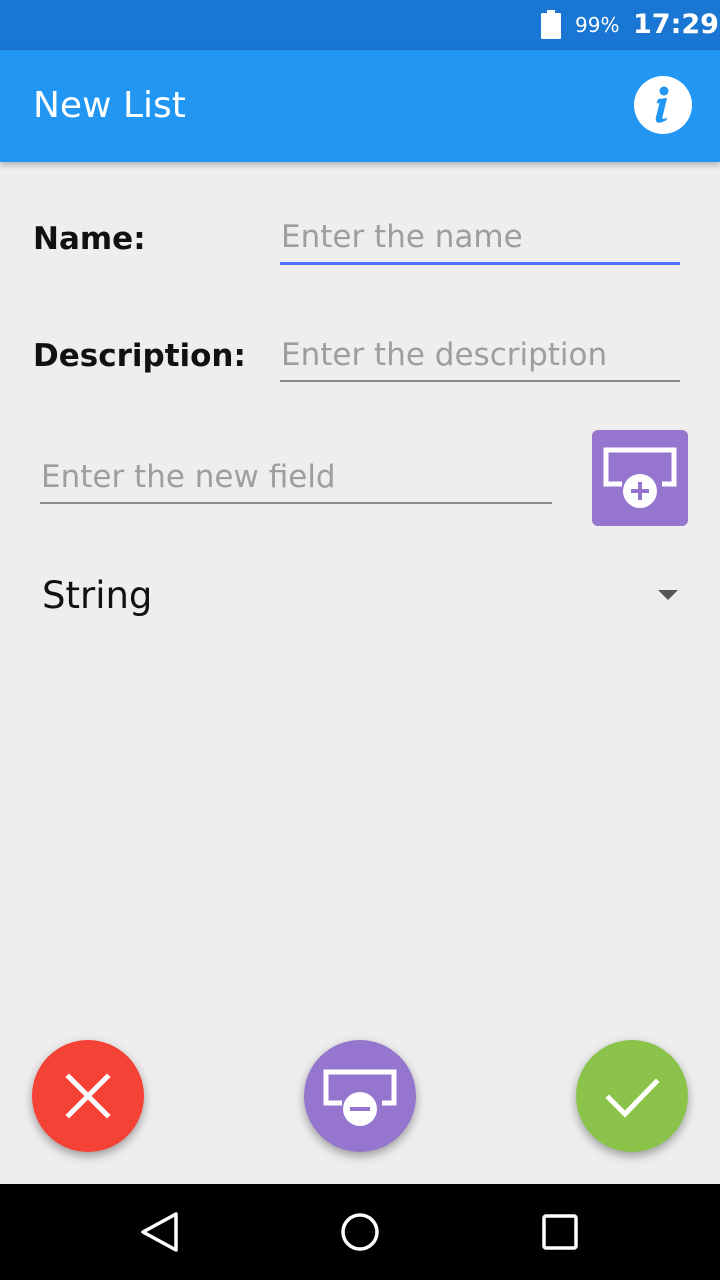  I want to click on remove-field-icon, so click(360, 1097).